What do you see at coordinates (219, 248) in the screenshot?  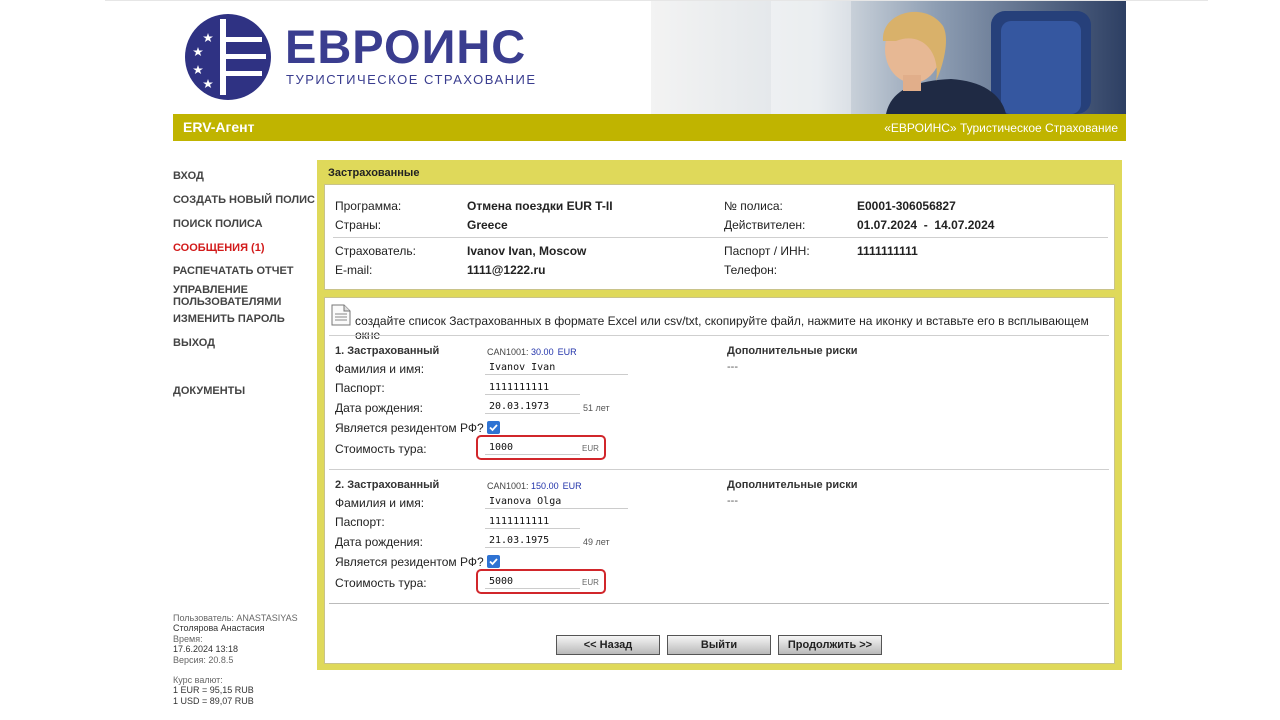 I see `nav-messages: СООБЩЕНИЯ (1)` at bounding box center [219, 248].